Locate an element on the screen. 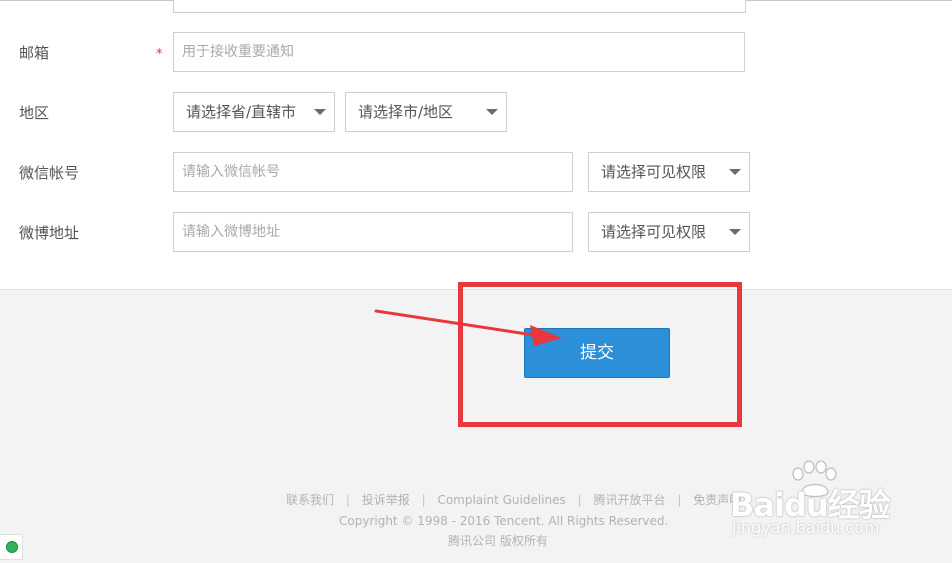 The image size is (952, 563). email-field is located at coordinates (459, 52).